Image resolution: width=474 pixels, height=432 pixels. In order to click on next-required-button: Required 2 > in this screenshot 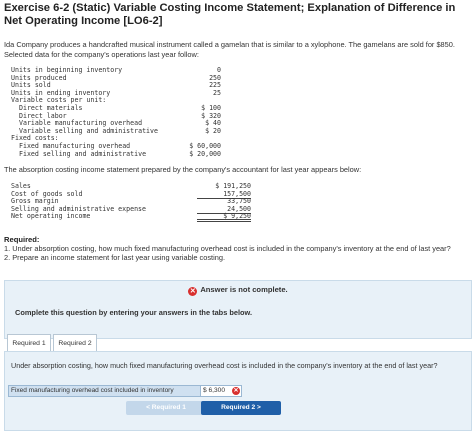, I will do `click(241, 408)`.